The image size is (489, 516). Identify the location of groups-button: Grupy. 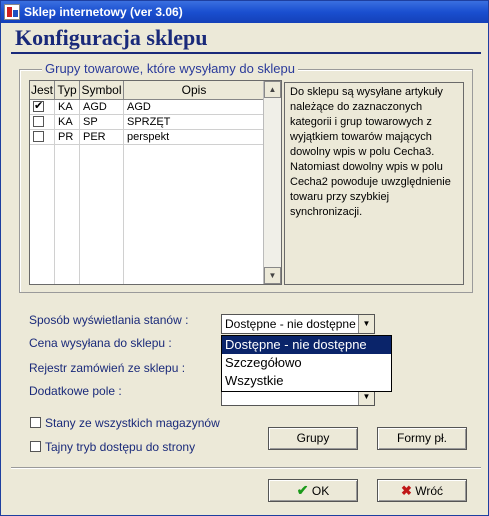
(313, 438).